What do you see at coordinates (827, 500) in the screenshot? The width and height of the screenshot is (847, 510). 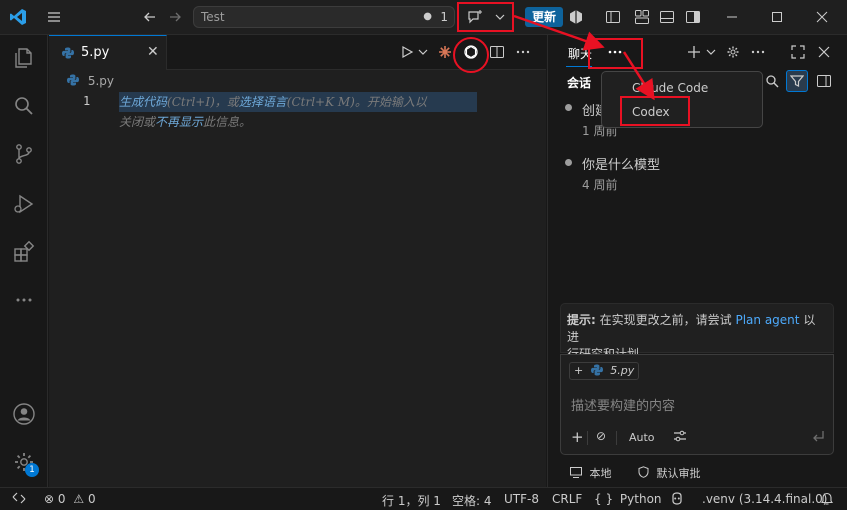 I see `notifications-bell-icon` at bounding box center [827, 500].